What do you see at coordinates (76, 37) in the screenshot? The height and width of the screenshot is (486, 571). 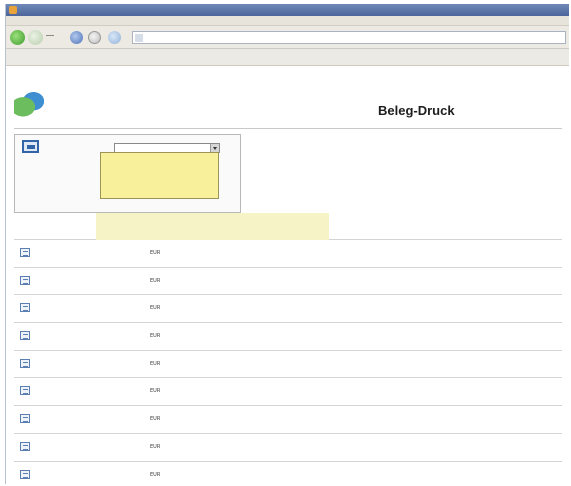 I see `reload-icon` at bounding box center [76, 37].